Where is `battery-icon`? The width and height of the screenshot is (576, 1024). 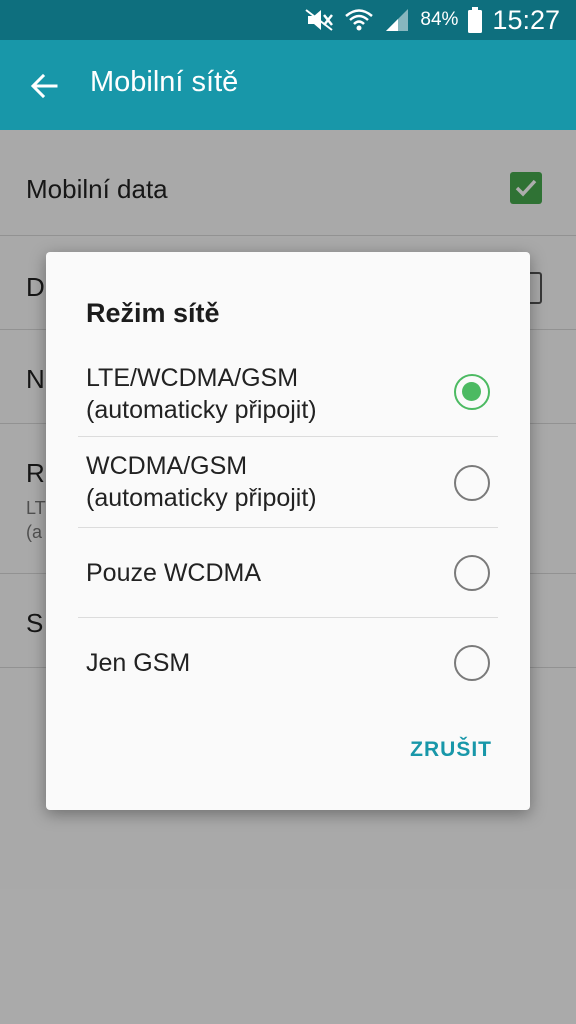
battery-icon is located at coordinates (475, 20).